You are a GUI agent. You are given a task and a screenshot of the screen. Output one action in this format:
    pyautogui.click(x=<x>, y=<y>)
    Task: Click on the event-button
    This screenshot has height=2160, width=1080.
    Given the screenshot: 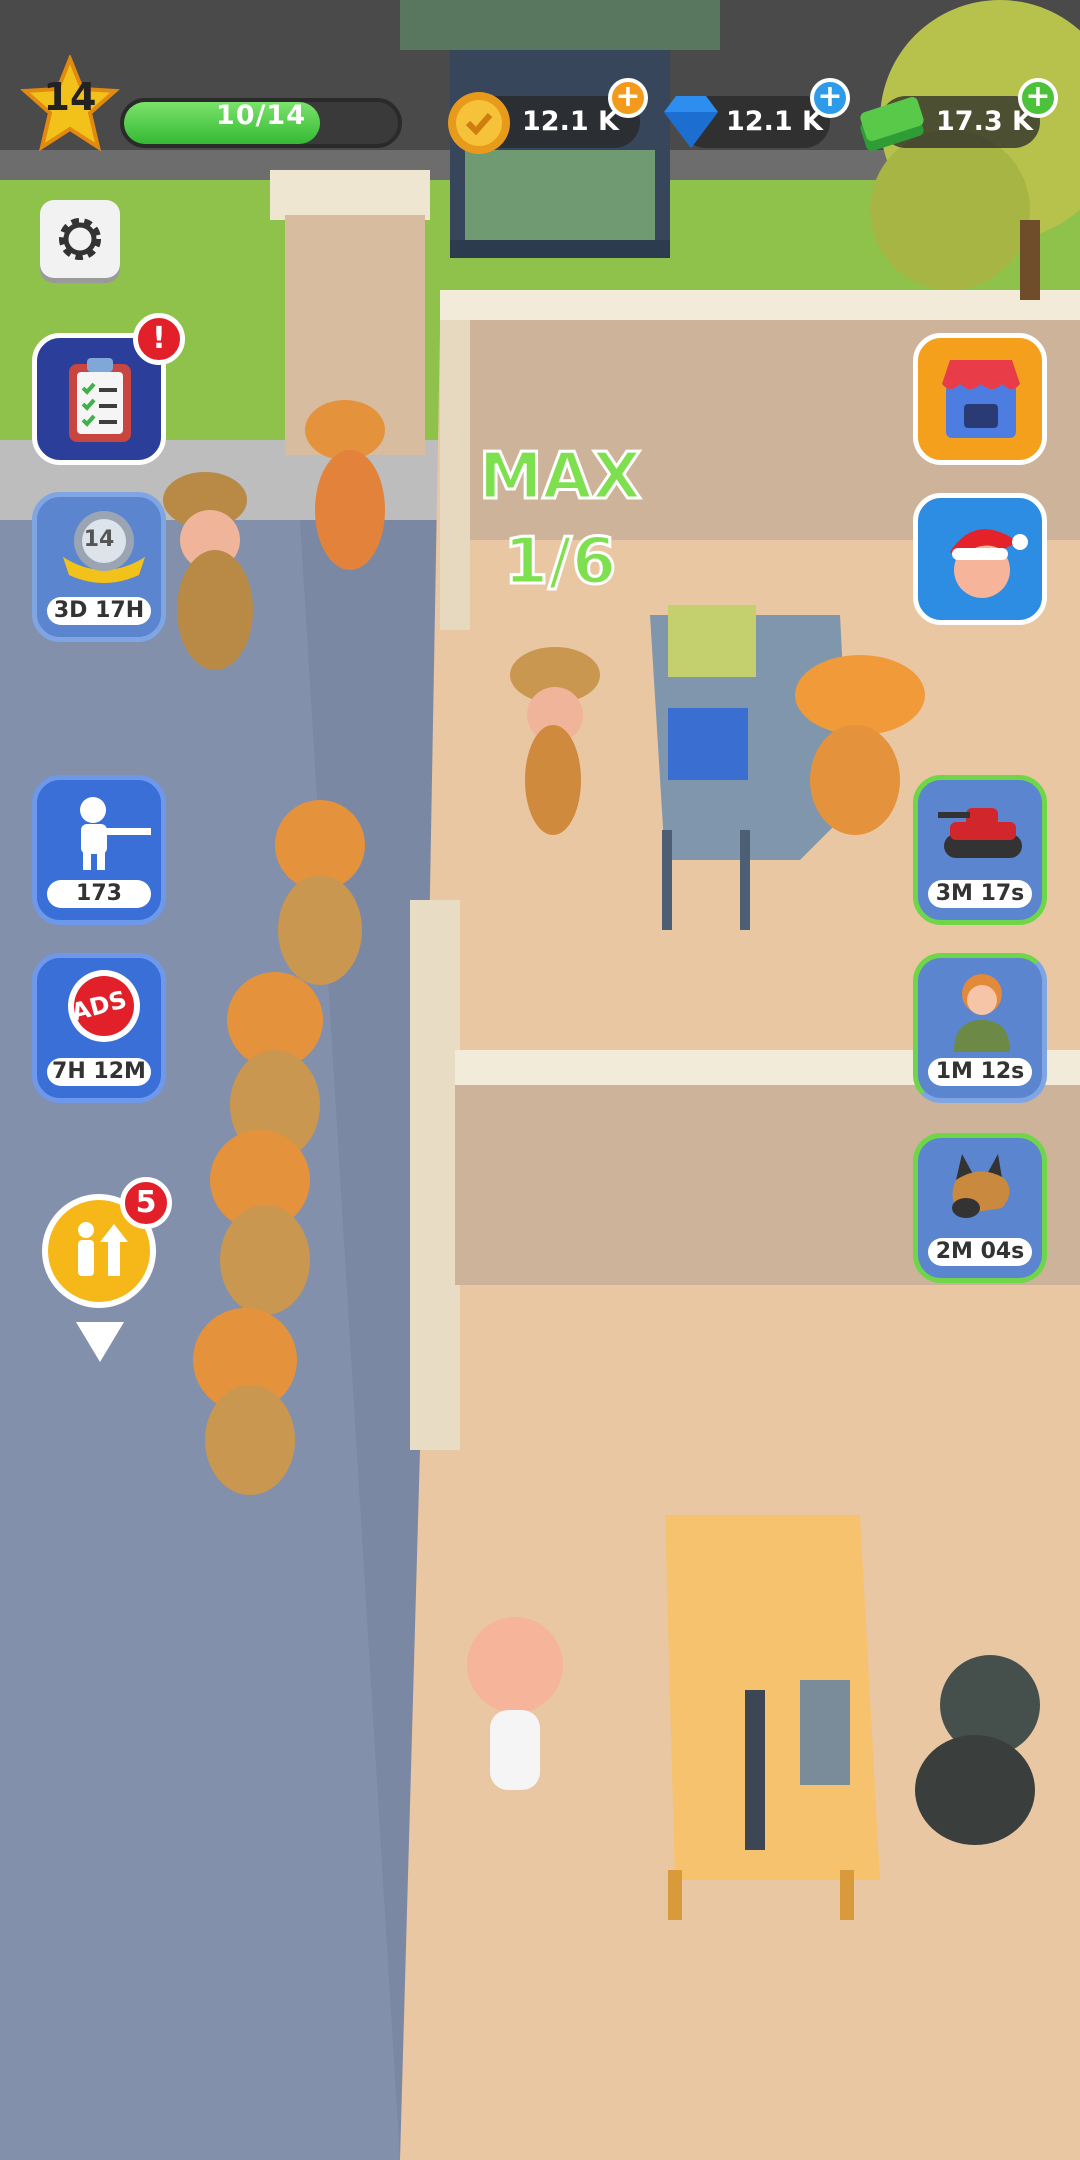 What is the action you would take?
    pyautogui.click(x=980, y=559)
    